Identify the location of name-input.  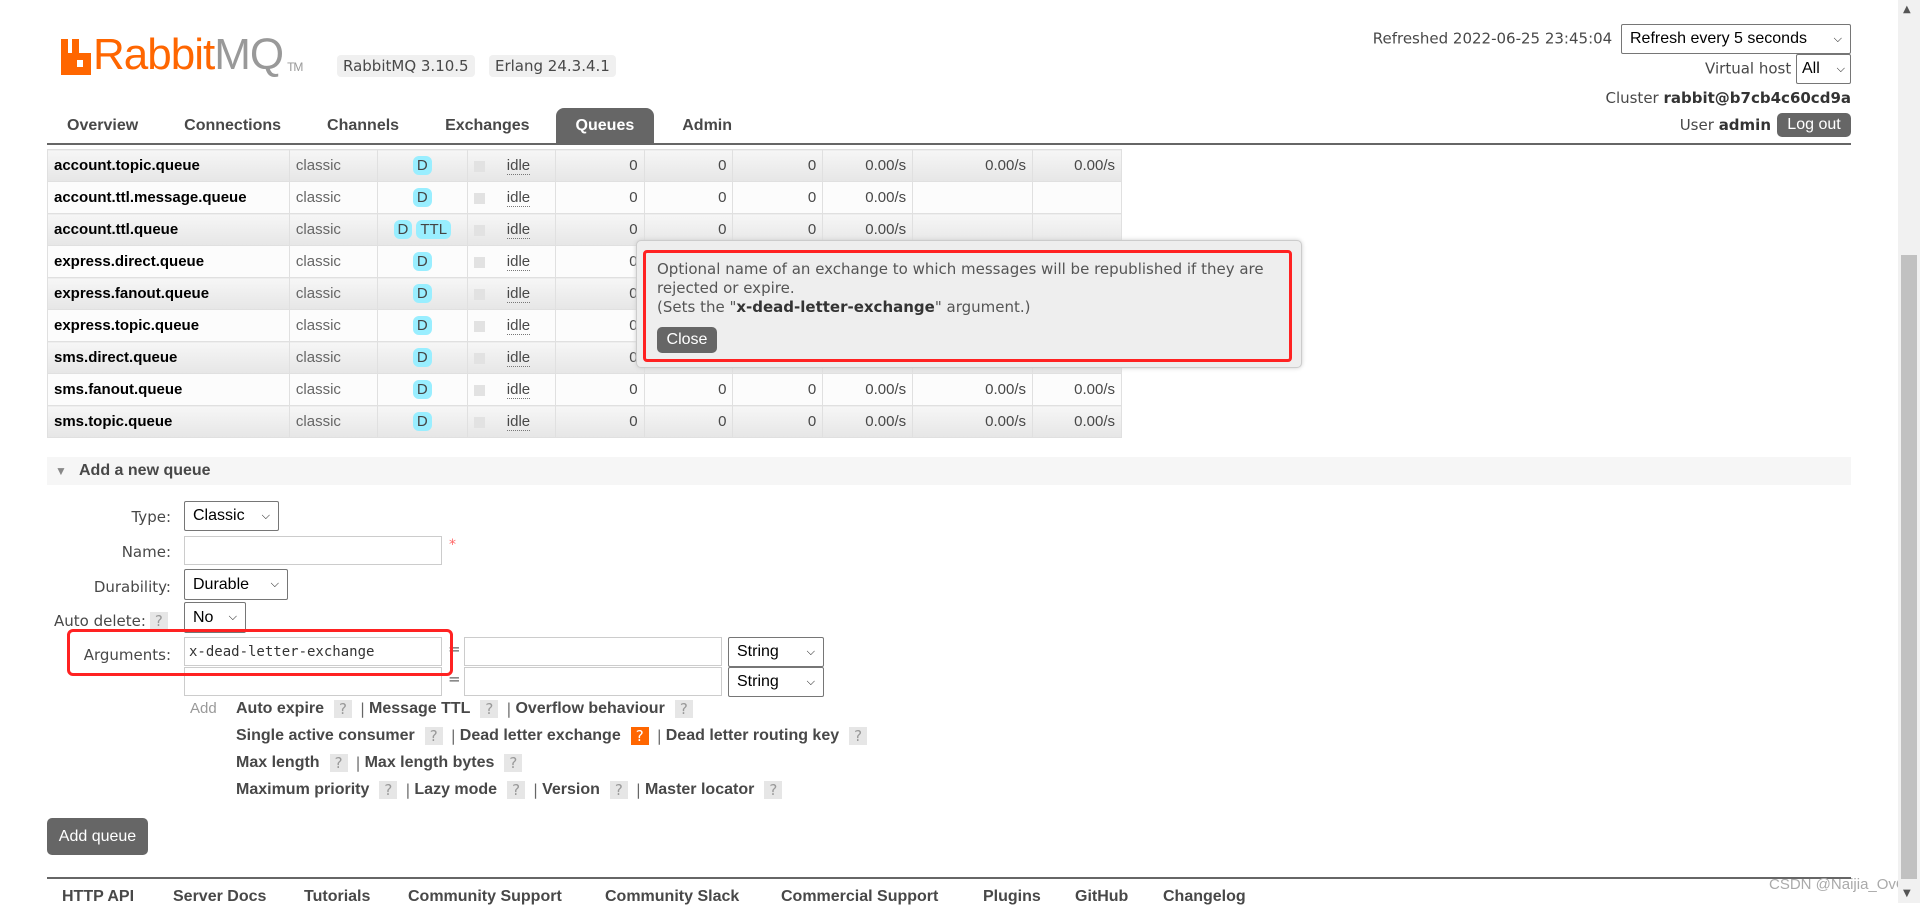
(313, 550).